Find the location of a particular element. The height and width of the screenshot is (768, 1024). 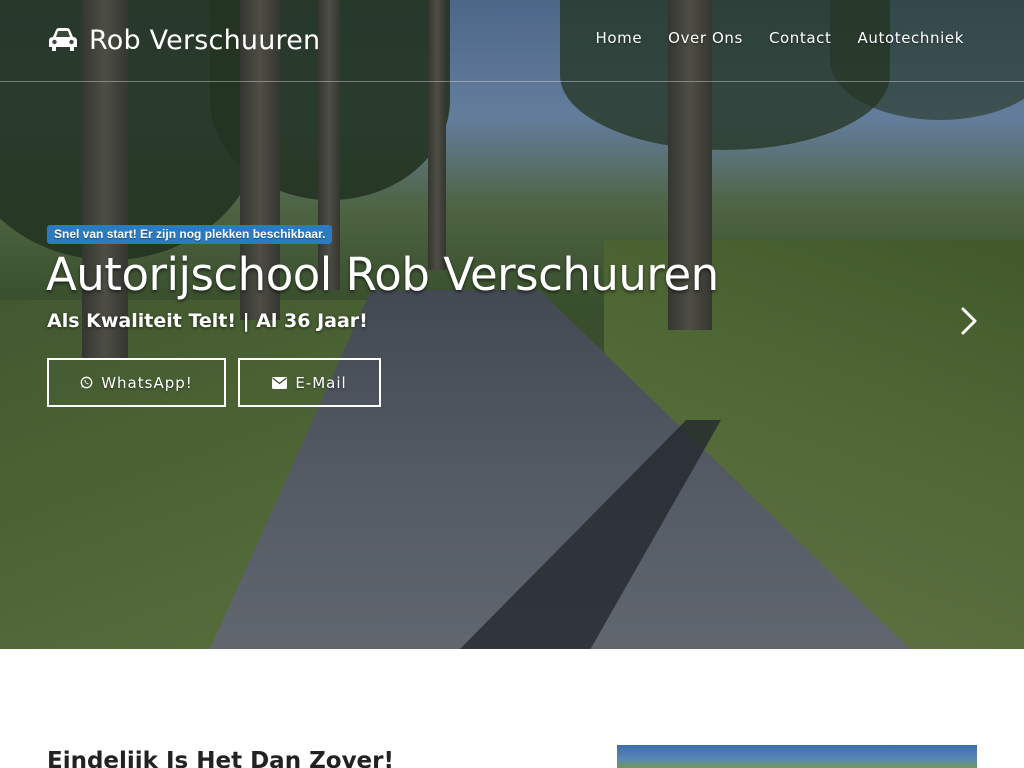

nav-autotechniek: Autotechniek is located at coordinates (911, 38).